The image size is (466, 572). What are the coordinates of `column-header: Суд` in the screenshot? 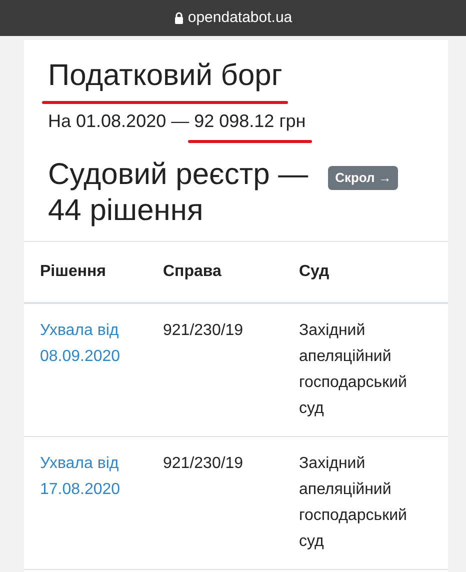 It's located at (314, 272).